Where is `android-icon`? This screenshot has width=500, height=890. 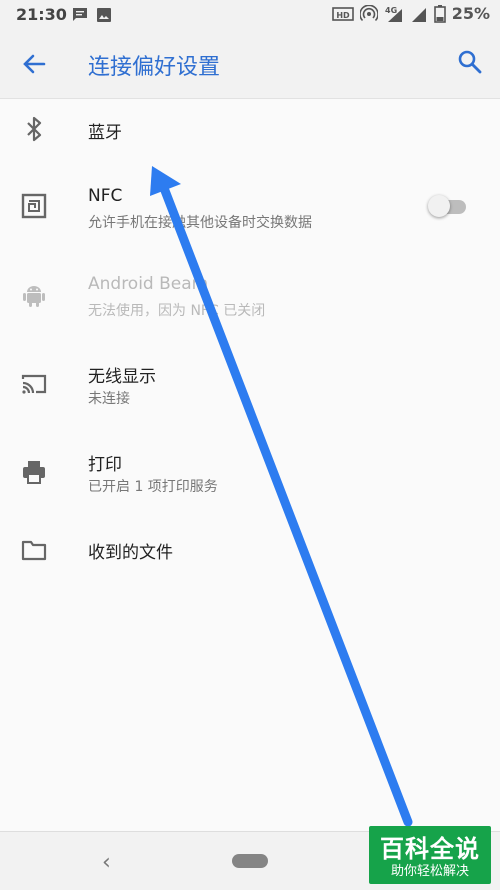 android-icon is located at coordinates (34, 296).